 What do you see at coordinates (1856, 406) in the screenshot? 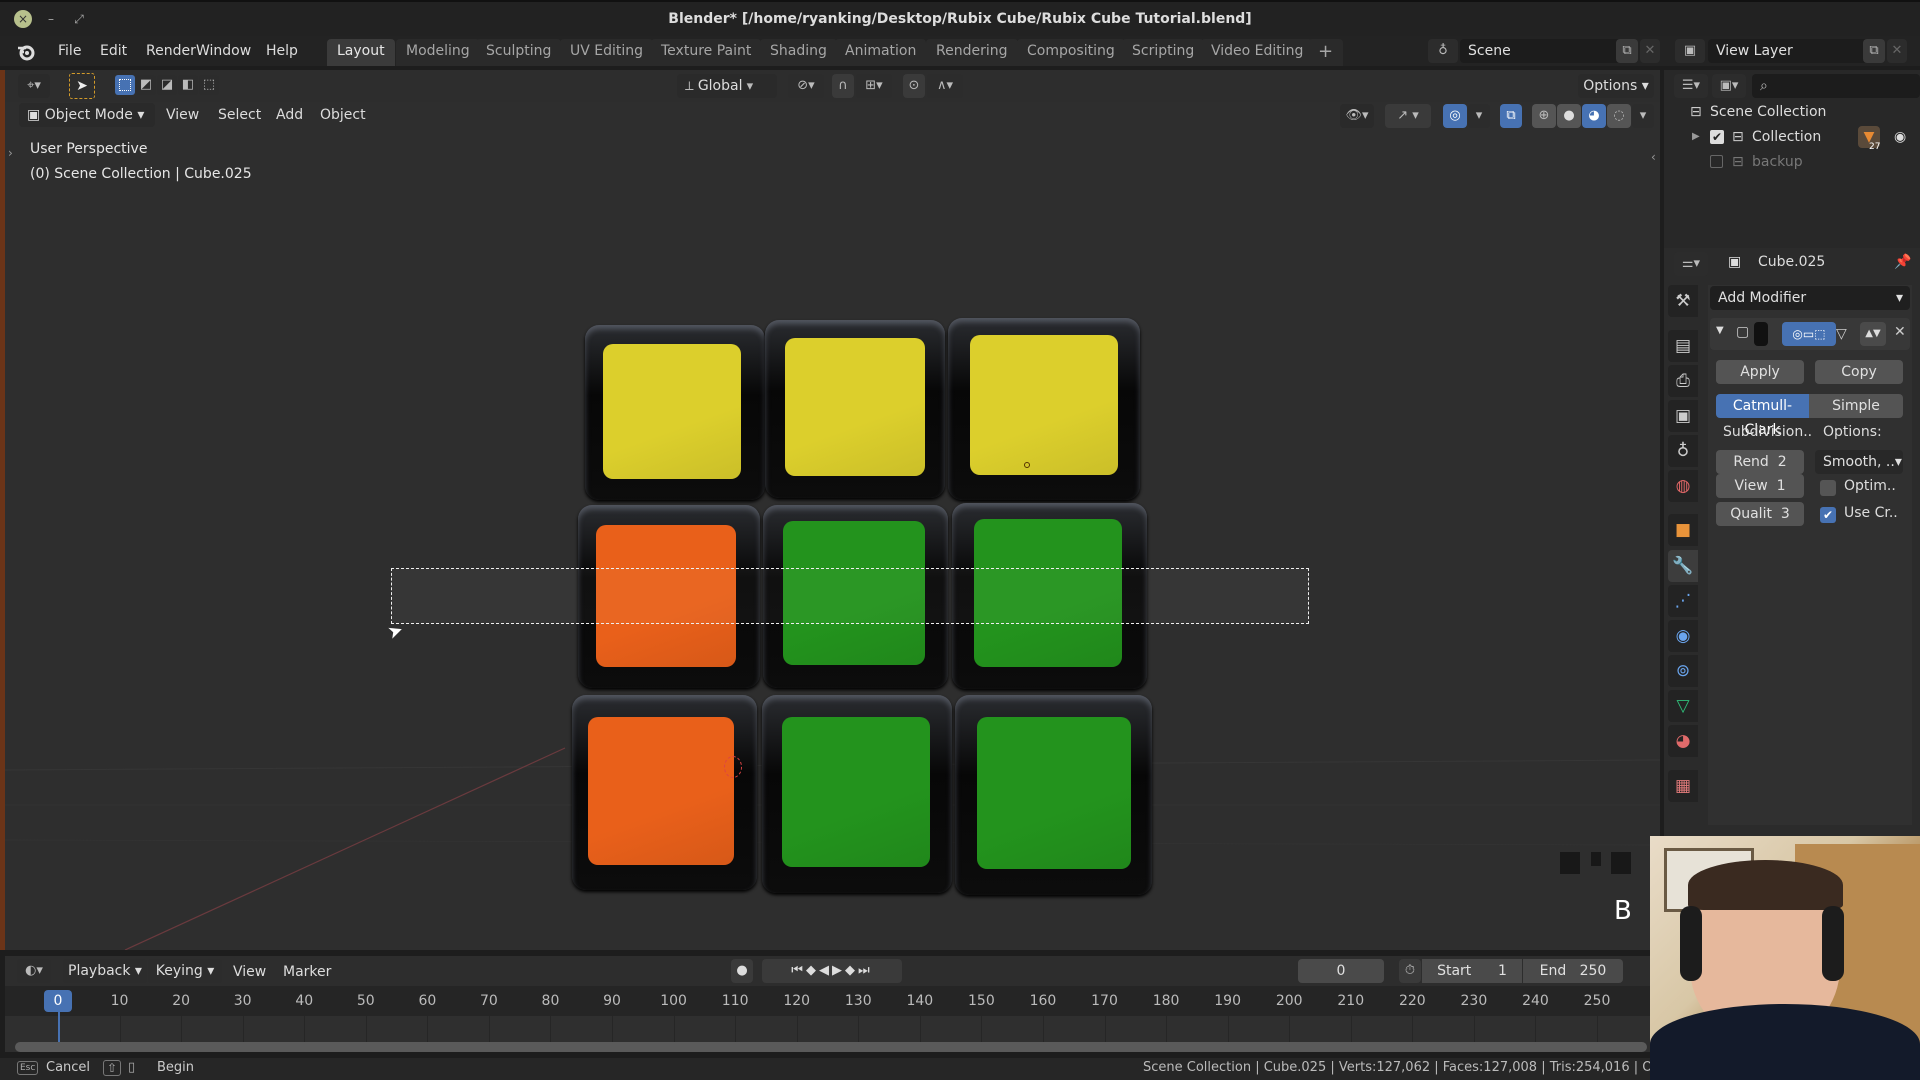
I see `simple-button: Simple` at bounding box center [1856, 406].